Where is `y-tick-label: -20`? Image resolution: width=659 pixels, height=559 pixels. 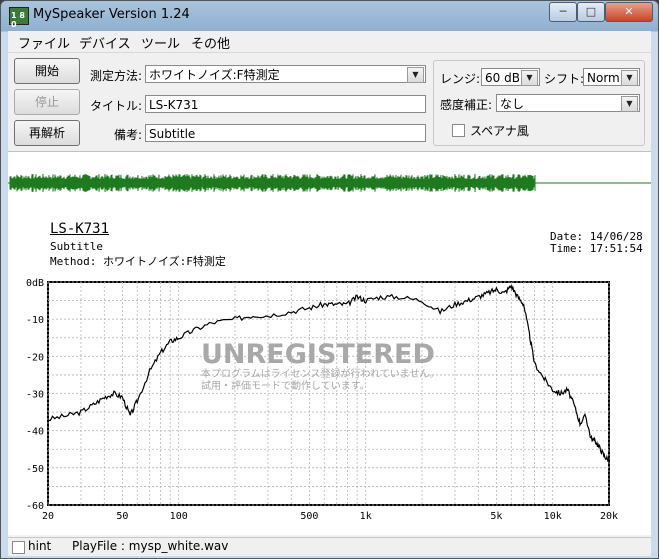 y-tick-label: -20 is located at coordinates (35, 357).